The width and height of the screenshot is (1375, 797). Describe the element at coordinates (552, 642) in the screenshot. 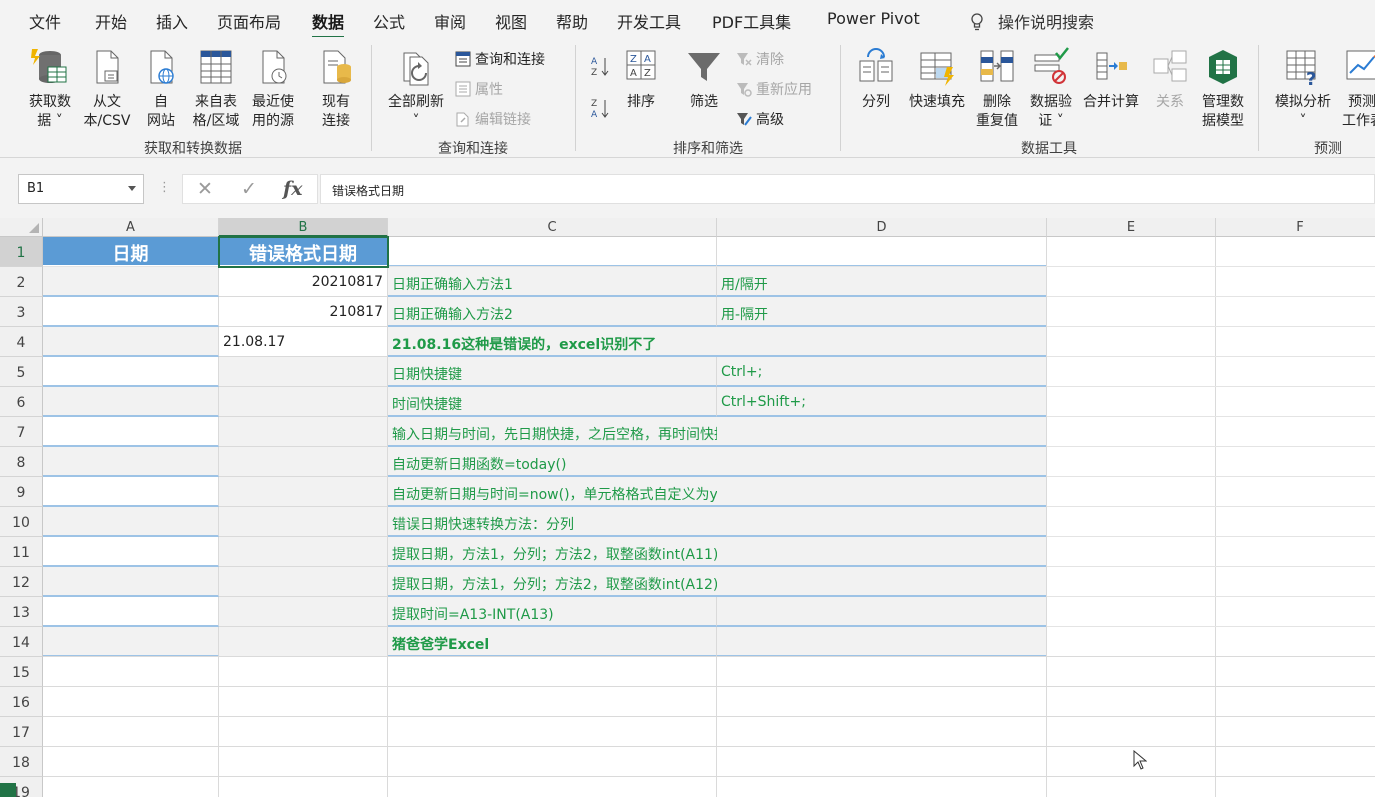

I see `cell-c14: 猪爸爸学Excel` at that location.